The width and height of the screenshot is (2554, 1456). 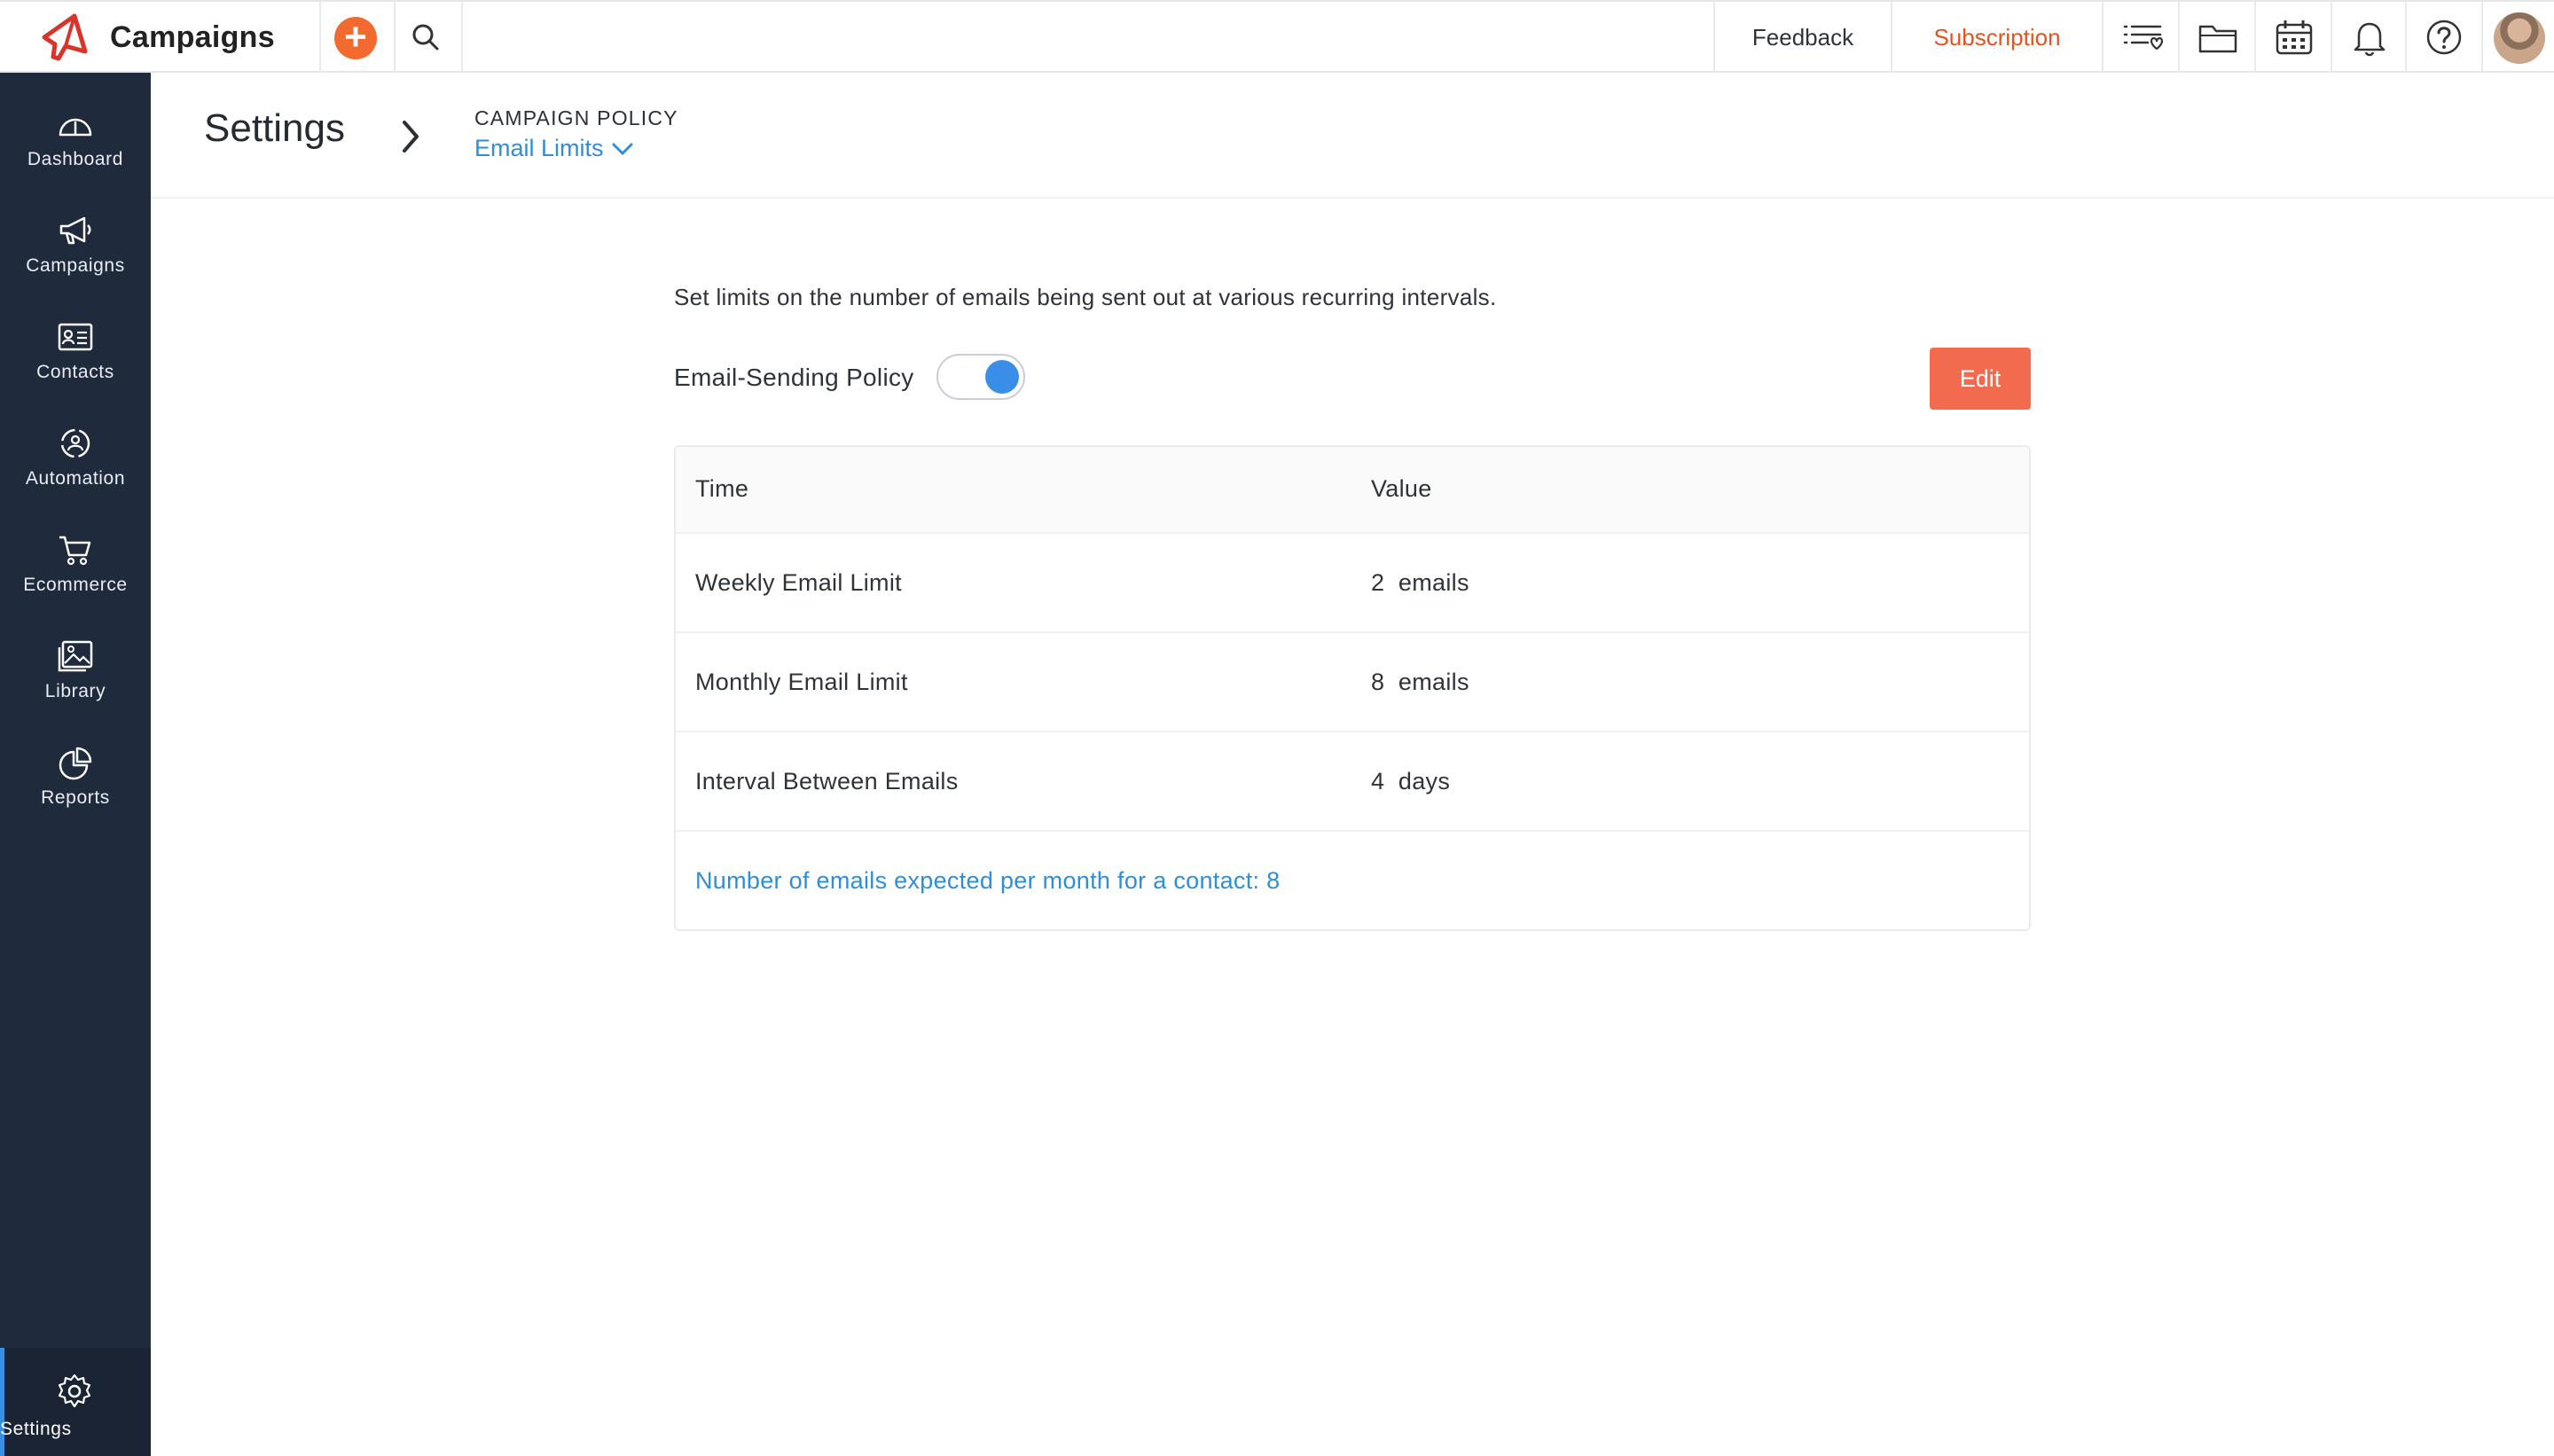 What do you see at coordinates (539, 148) in the screenshot?
I see `policy-dropdown-value: Email Limits` at bounding box center [539, 148].